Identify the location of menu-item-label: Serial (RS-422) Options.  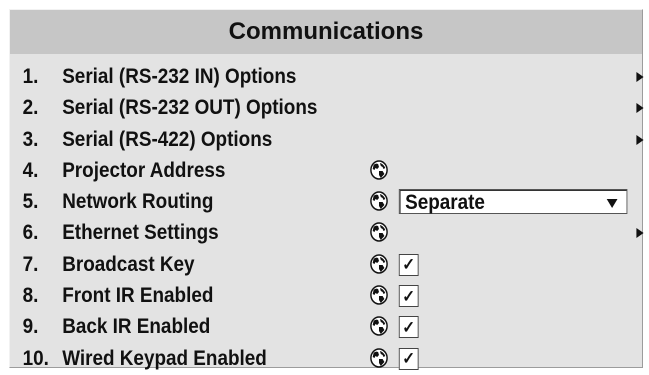
(167, 139).